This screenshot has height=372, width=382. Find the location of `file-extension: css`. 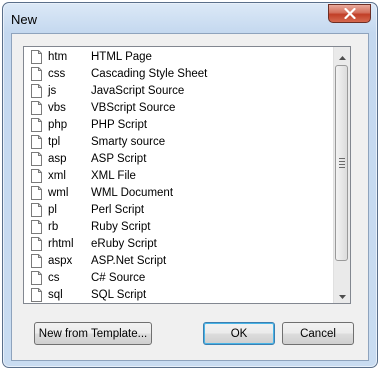

file-extension: css is located at coordinates (57, 74).